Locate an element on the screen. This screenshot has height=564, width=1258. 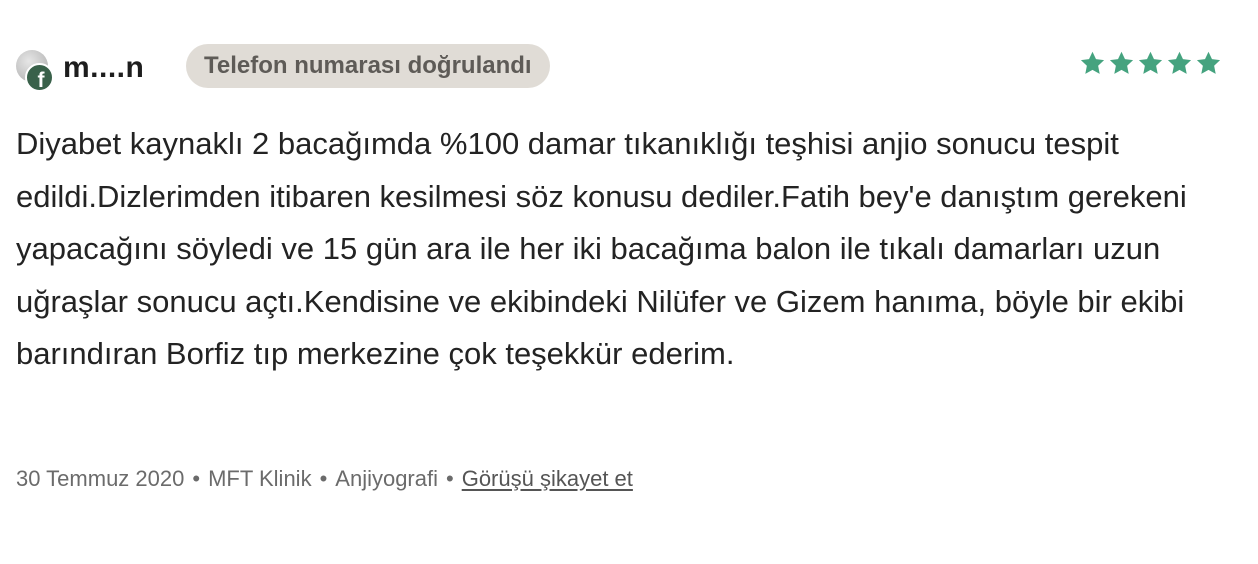
facebook-icon: f is located at coordinates (39, 77).